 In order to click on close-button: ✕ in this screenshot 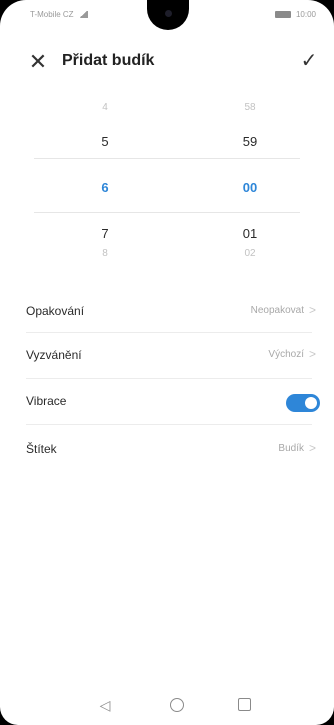, I will do `click(38, 62)`.